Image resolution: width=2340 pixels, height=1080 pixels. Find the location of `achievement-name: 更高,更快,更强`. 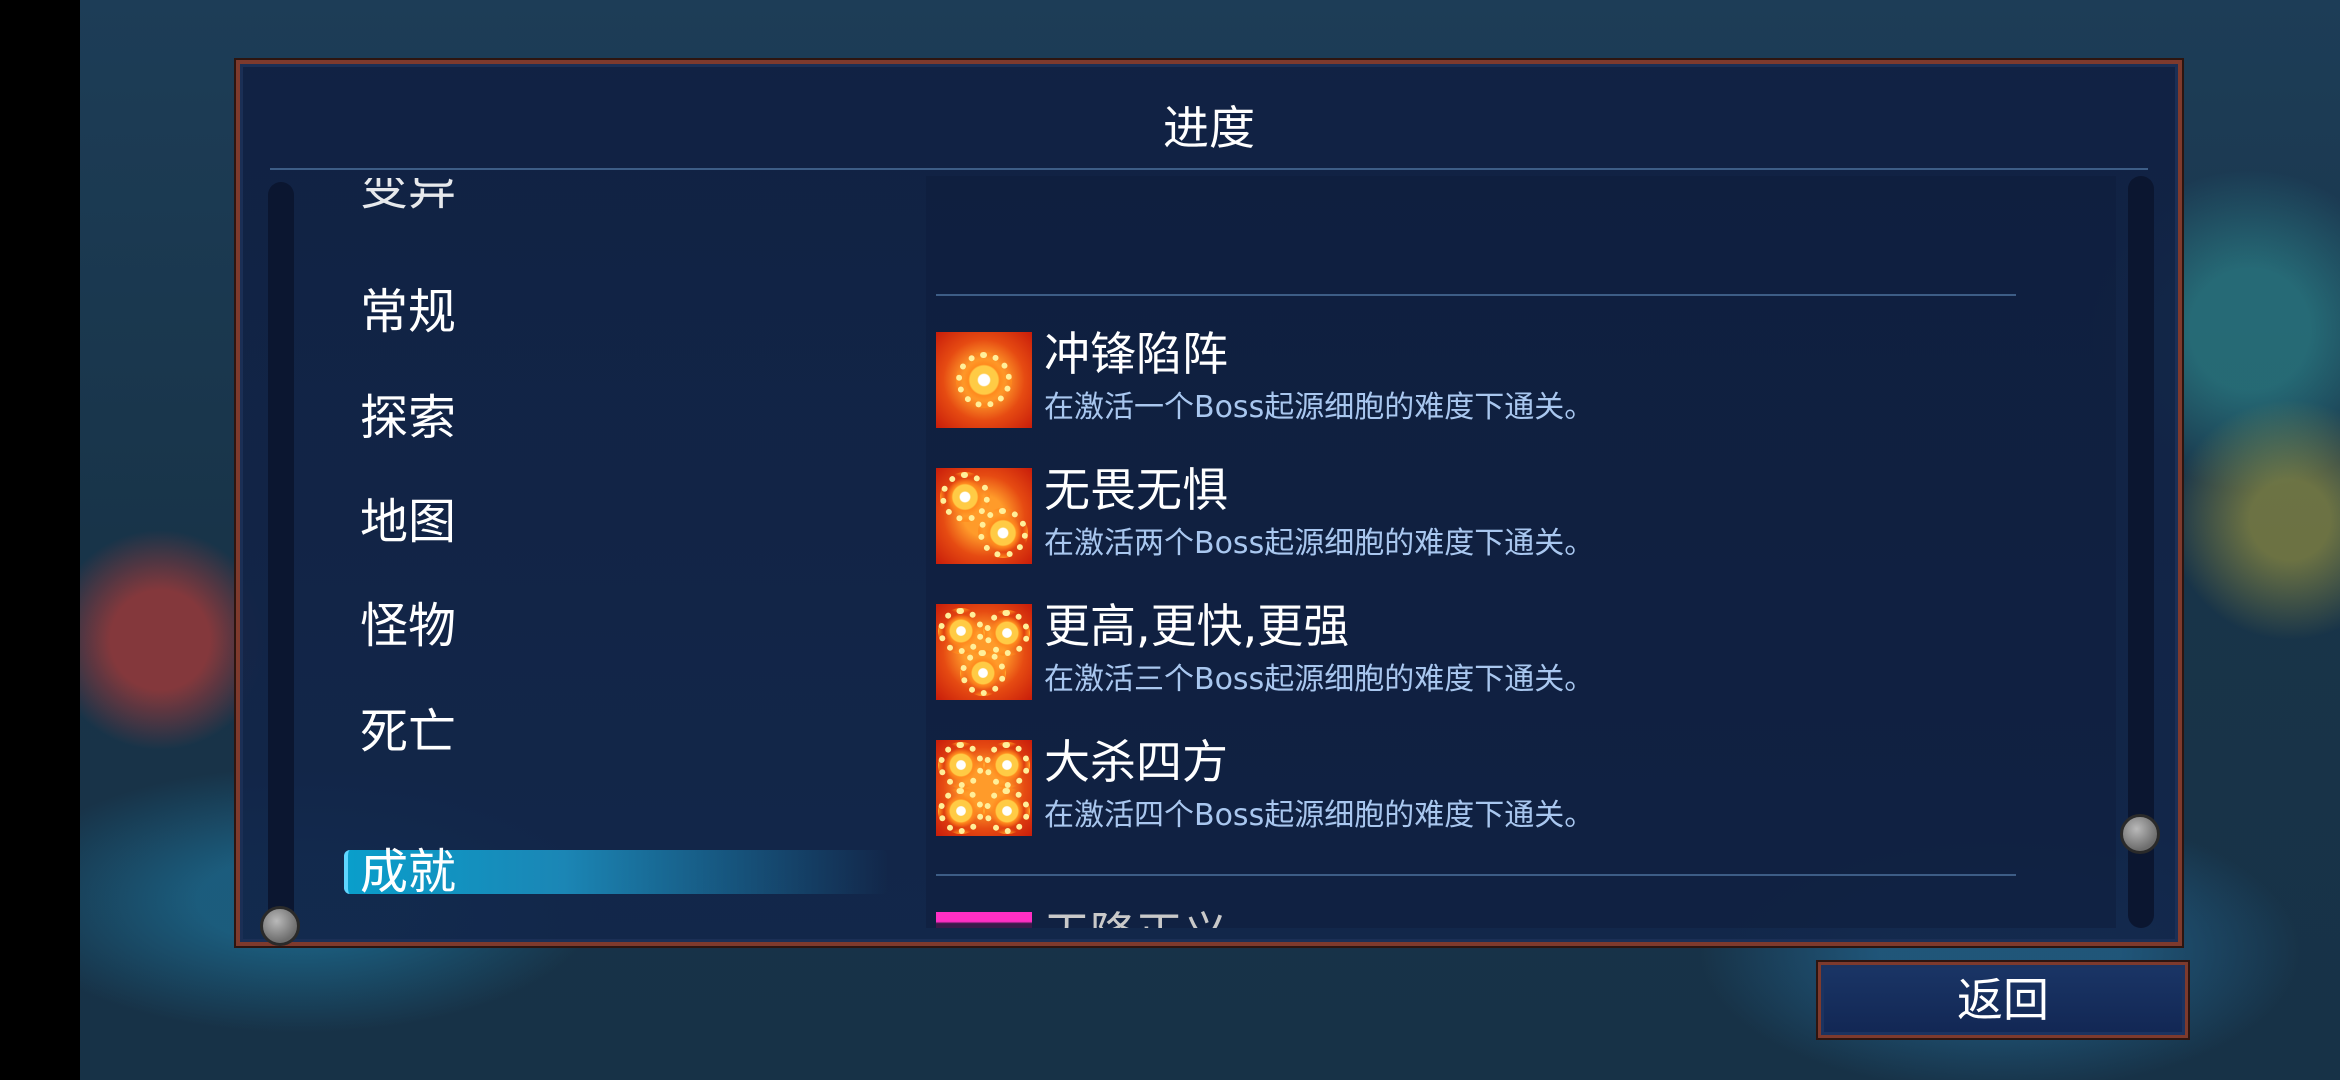

achievement-name: 更高,更快,更强 is located at coordinates (1197, 626).